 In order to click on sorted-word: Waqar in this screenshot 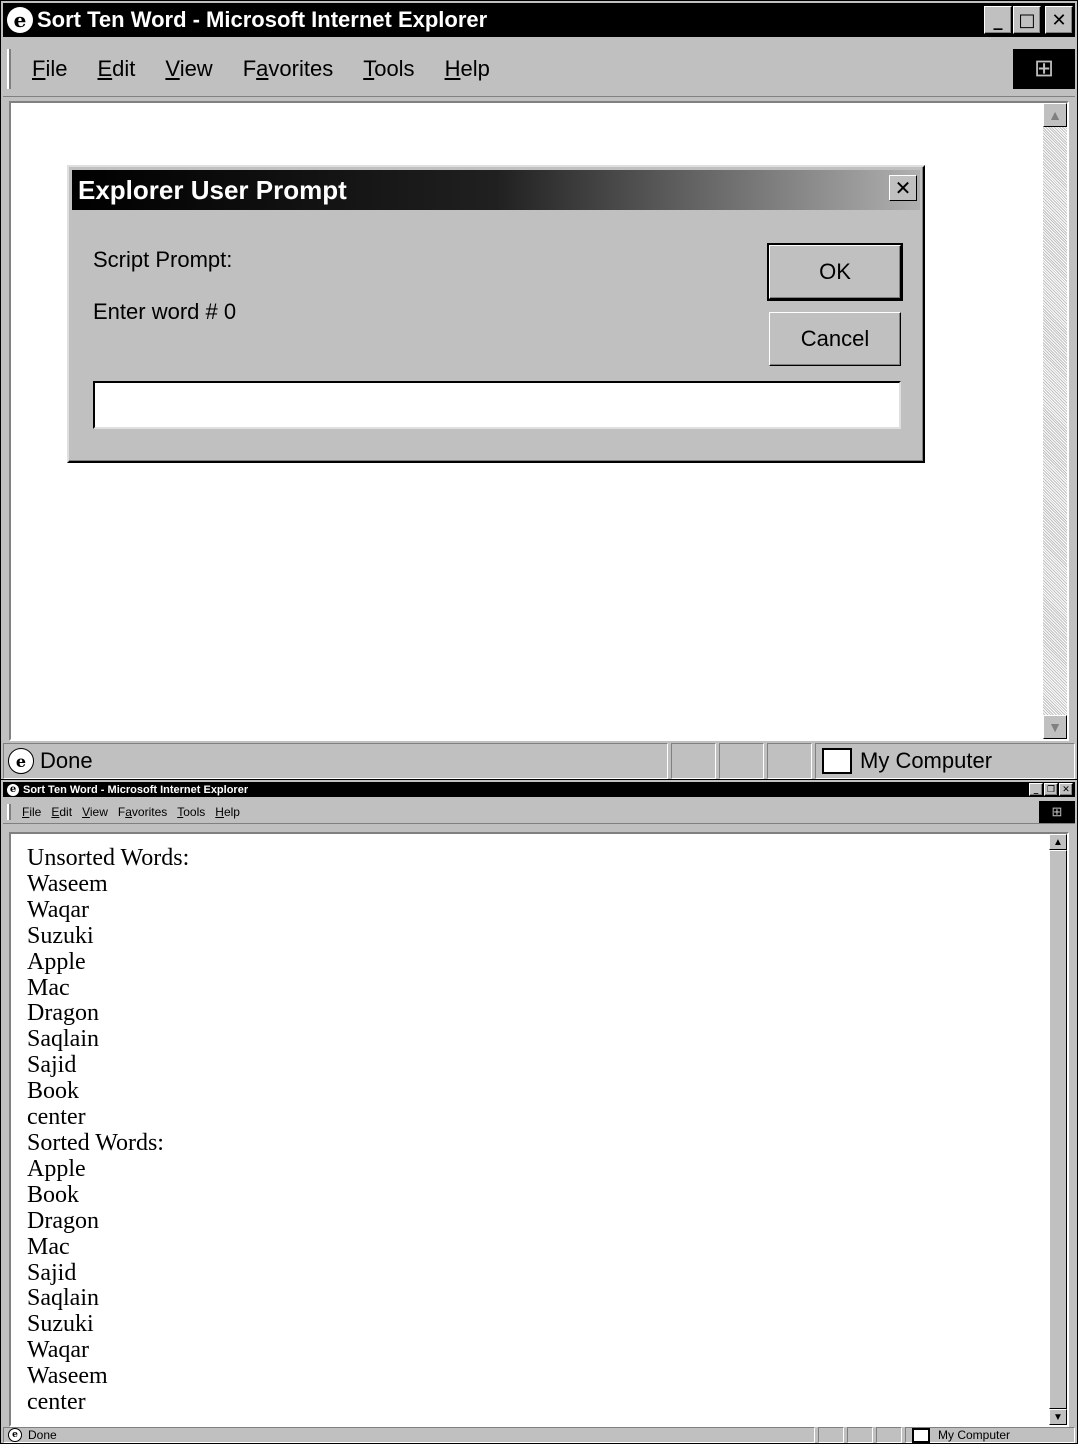, I will do `click(58, 1350)`.